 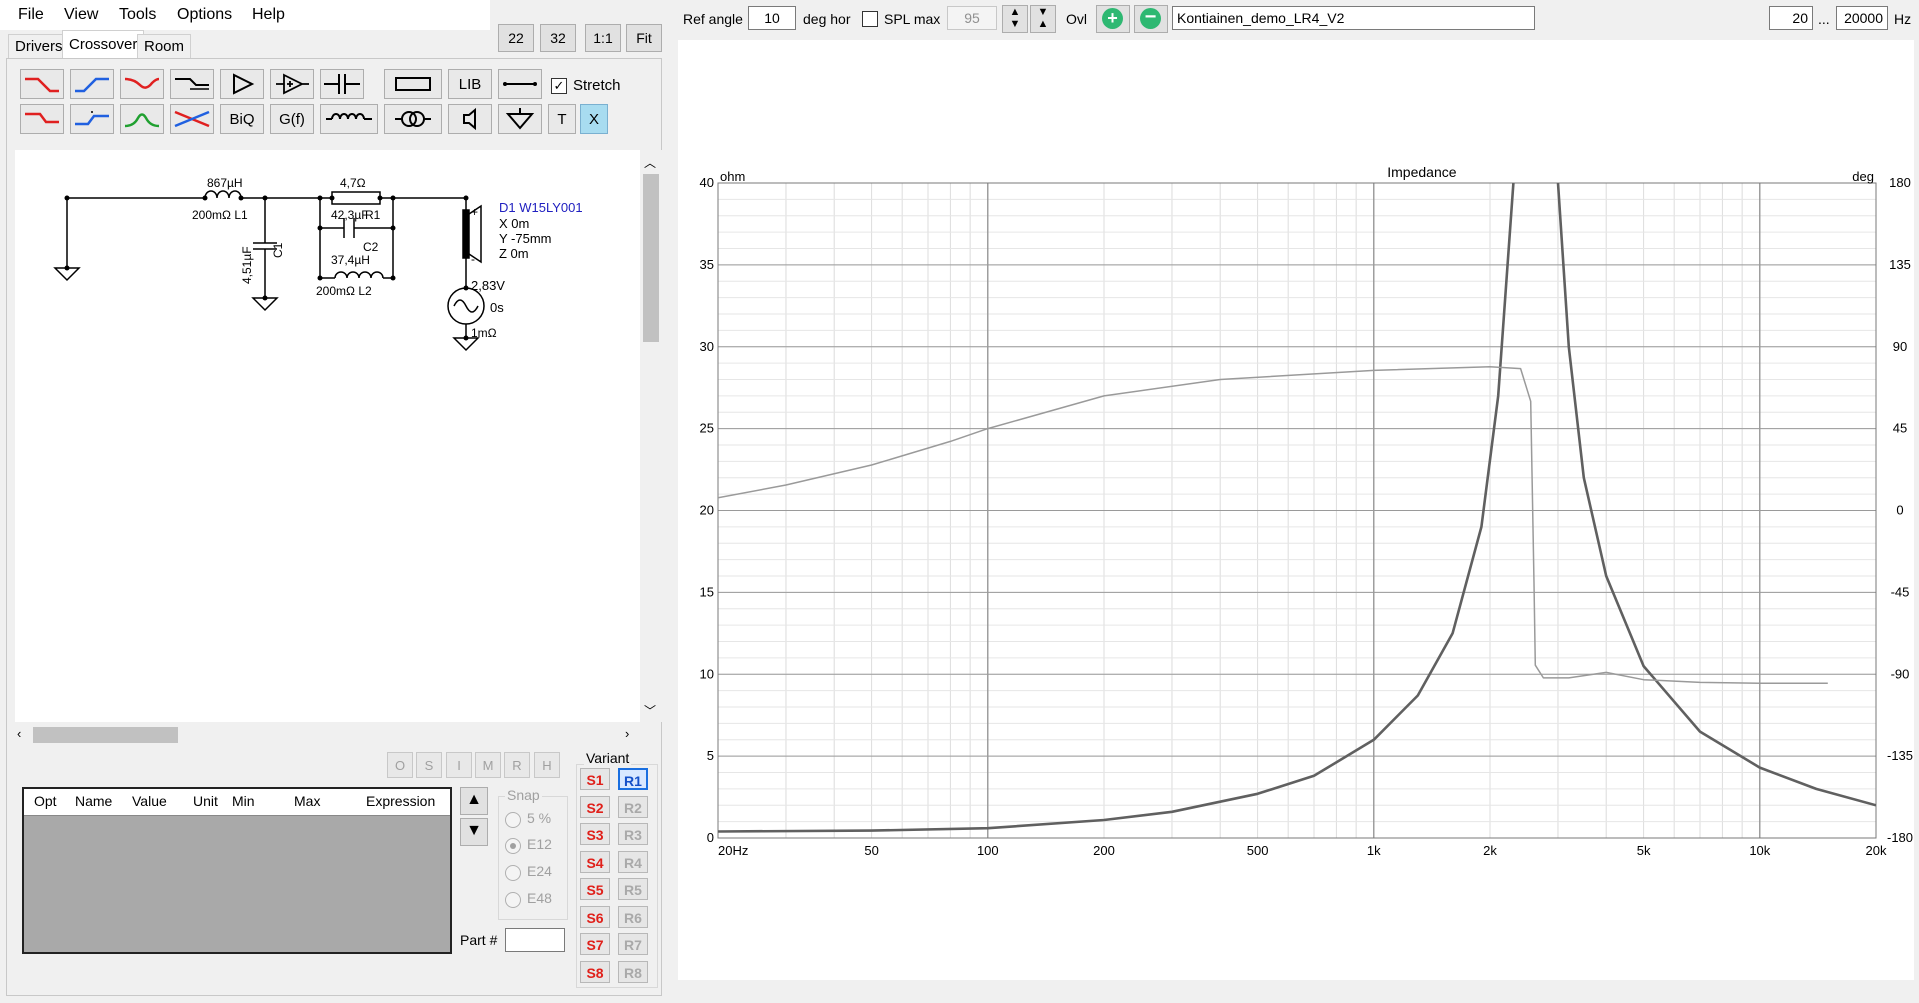 What do you see at coordinates (470, 119) in the screenshot?
I see `speaker-button` at bounding box center [470, 119].